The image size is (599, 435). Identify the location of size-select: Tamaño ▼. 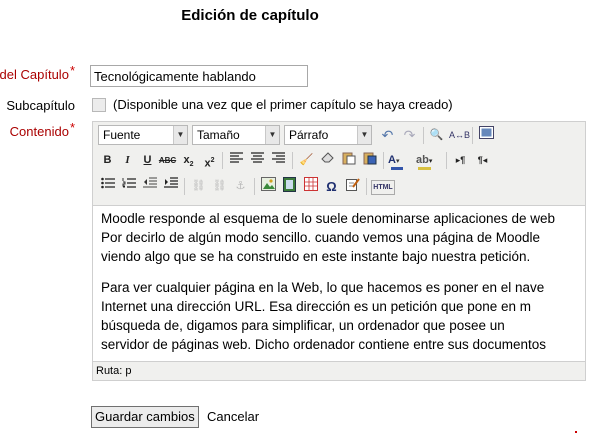
(236, 135).